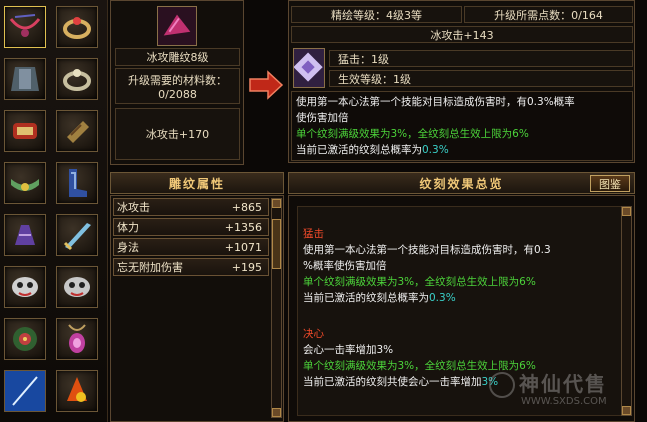 The image size is (647, 422). Describe the element at coordinates (322, 118) in the screenshot. I see `desc-line-2: 使伤害加倍` at that location.